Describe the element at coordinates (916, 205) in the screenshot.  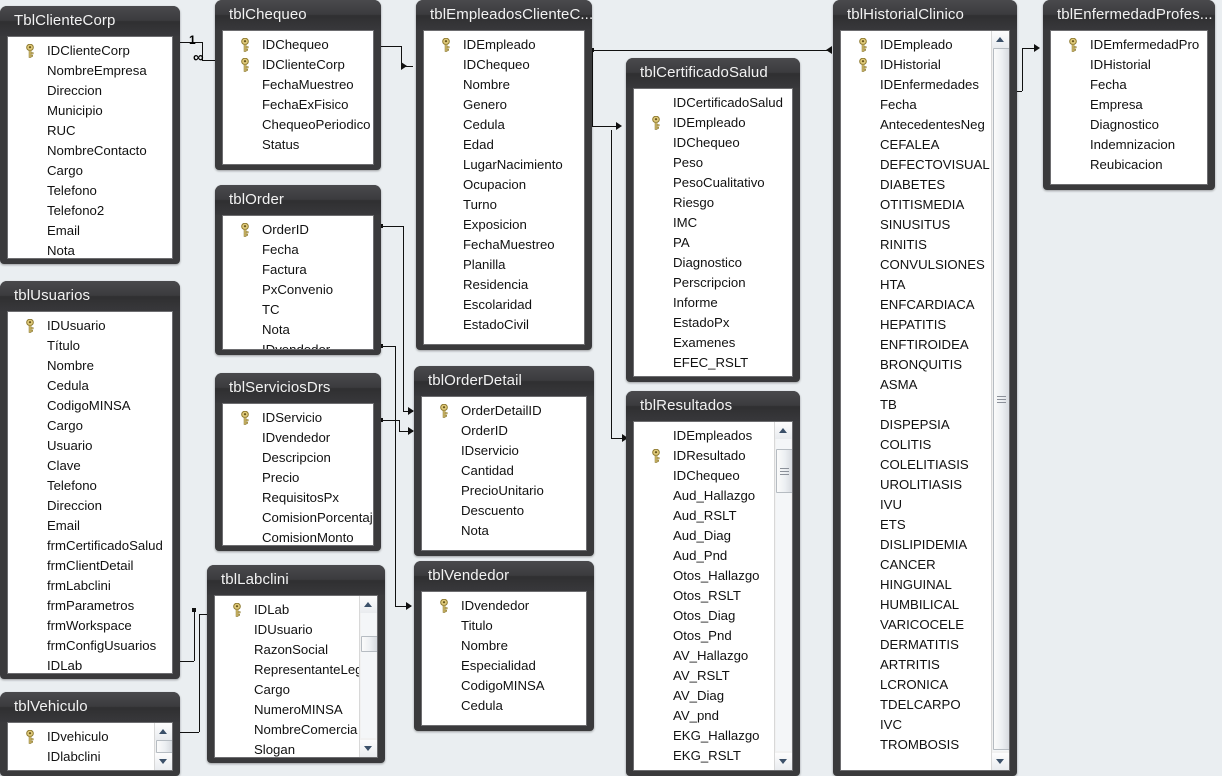
I see `field-row: OTITISMEDIA` at that location.